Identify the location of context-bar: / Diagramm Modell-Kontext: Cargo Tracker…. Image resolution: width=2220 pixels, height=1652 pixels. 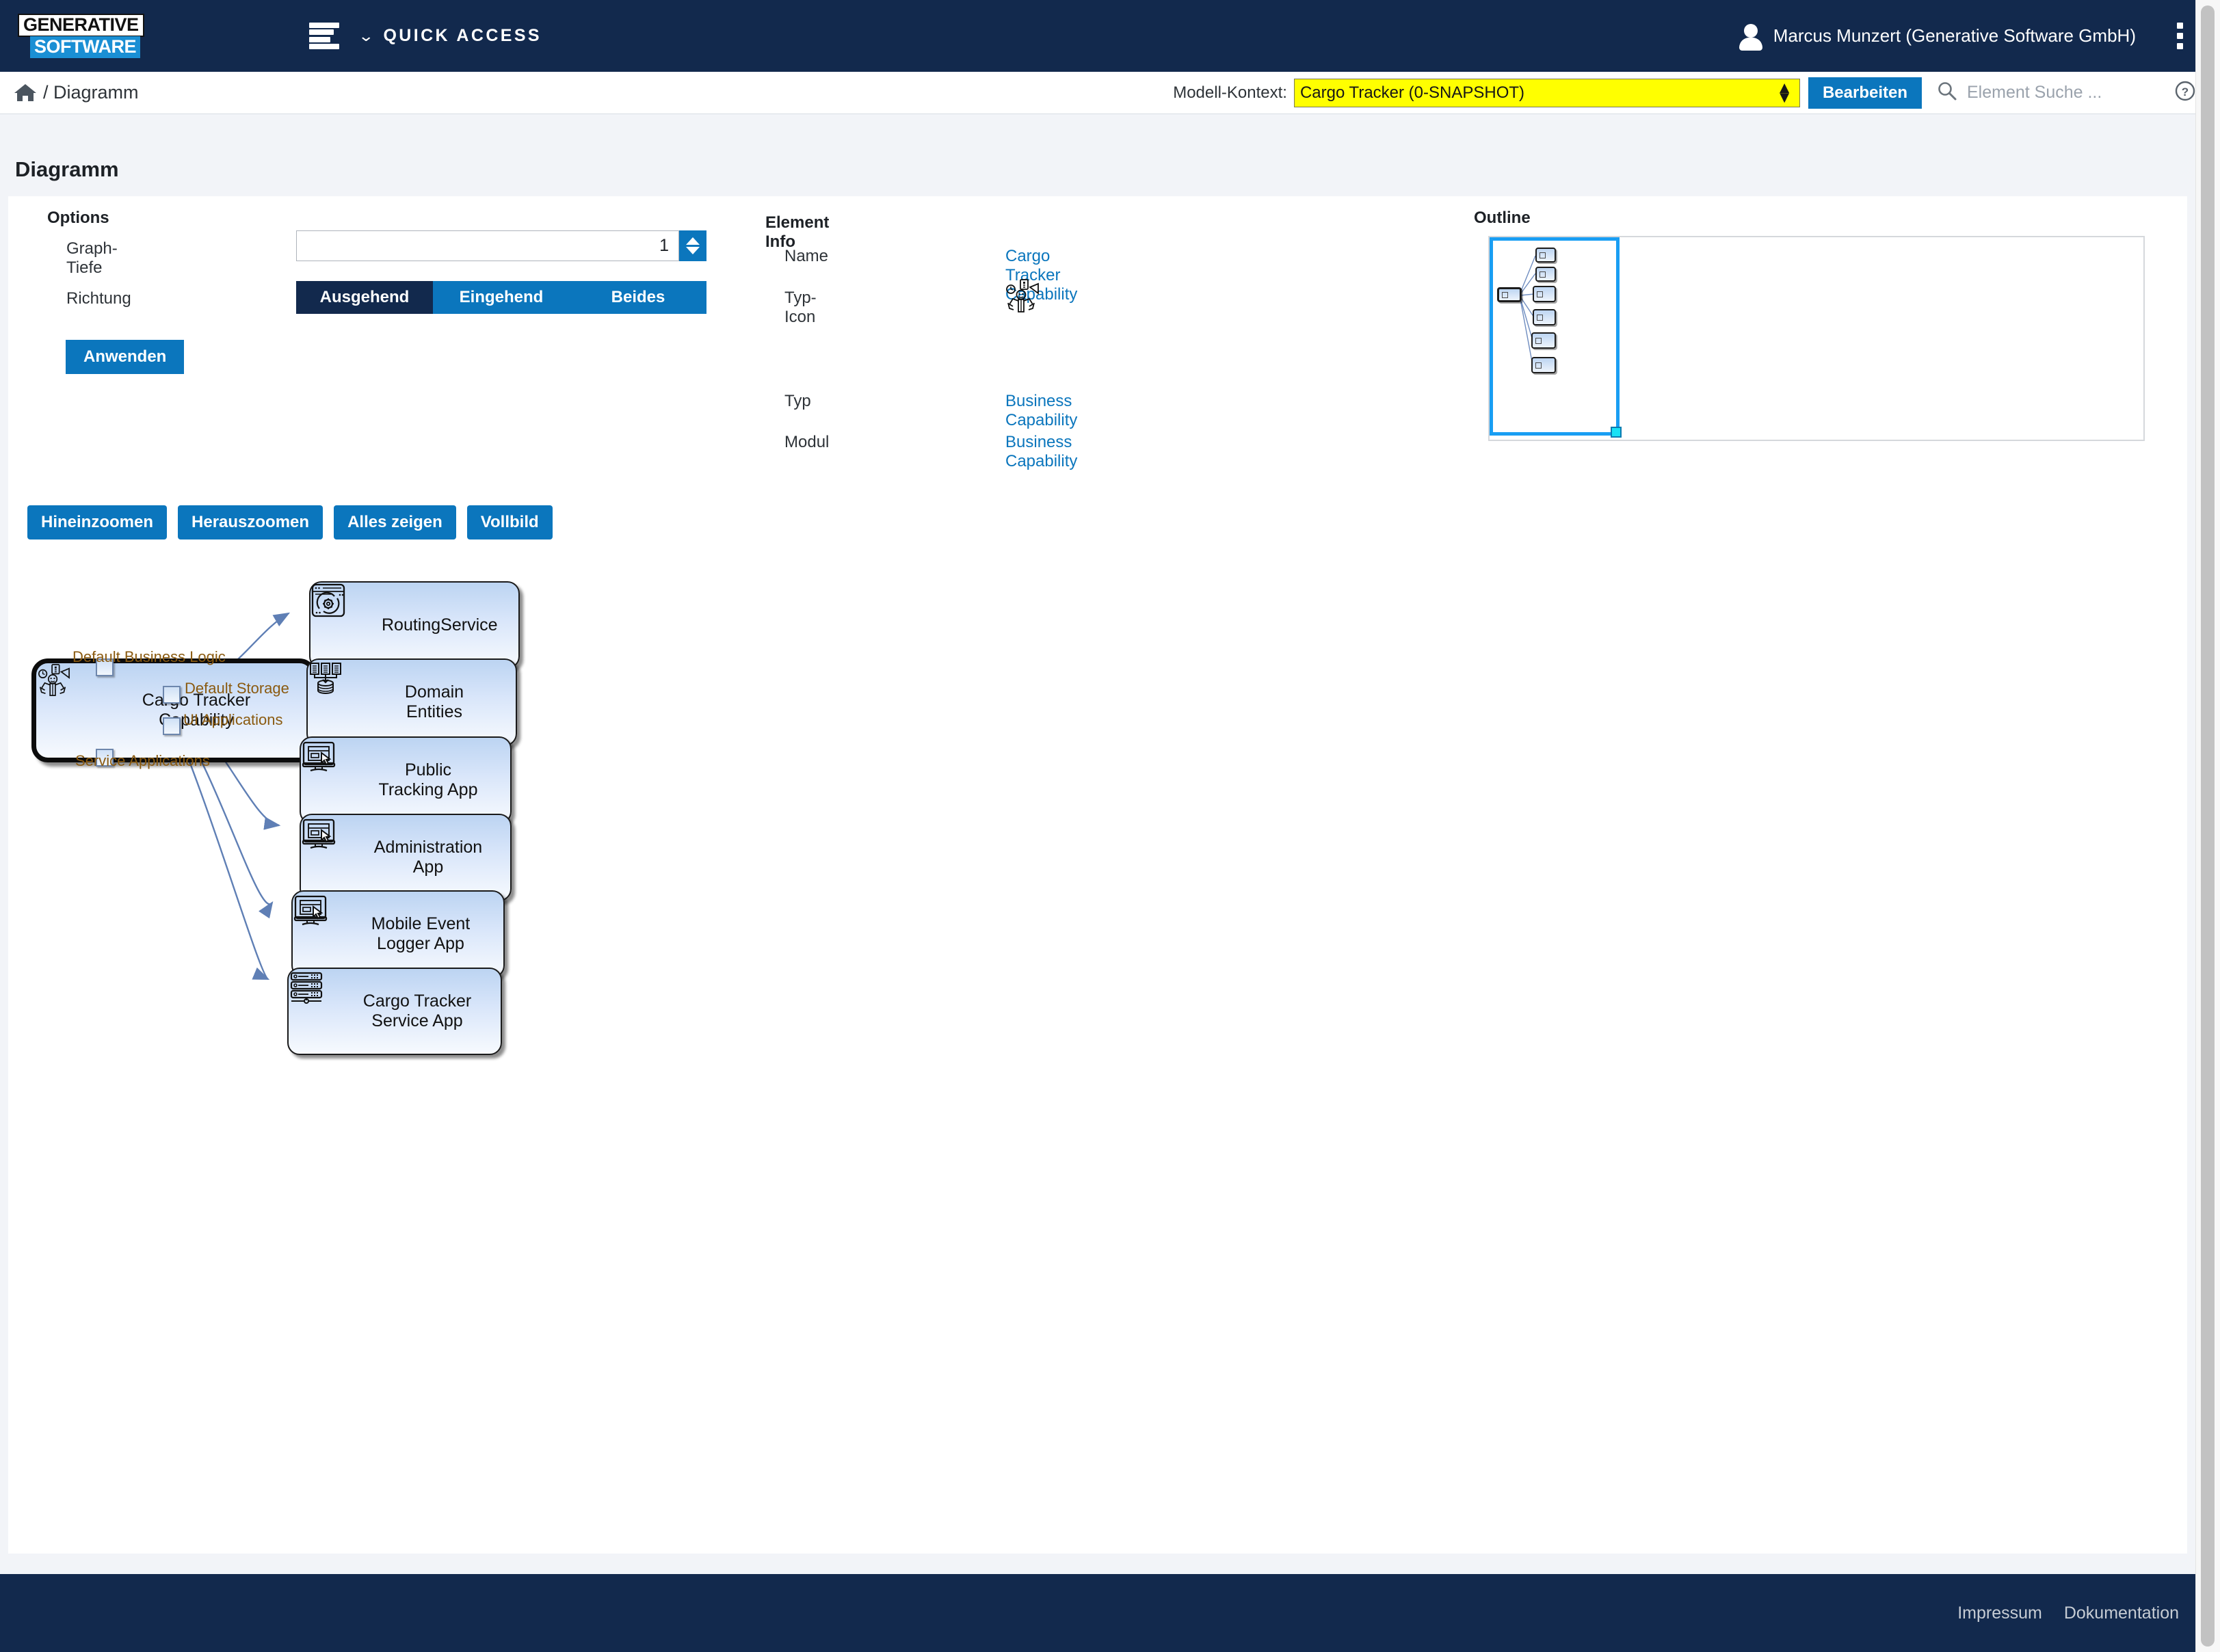
(1097, 93).